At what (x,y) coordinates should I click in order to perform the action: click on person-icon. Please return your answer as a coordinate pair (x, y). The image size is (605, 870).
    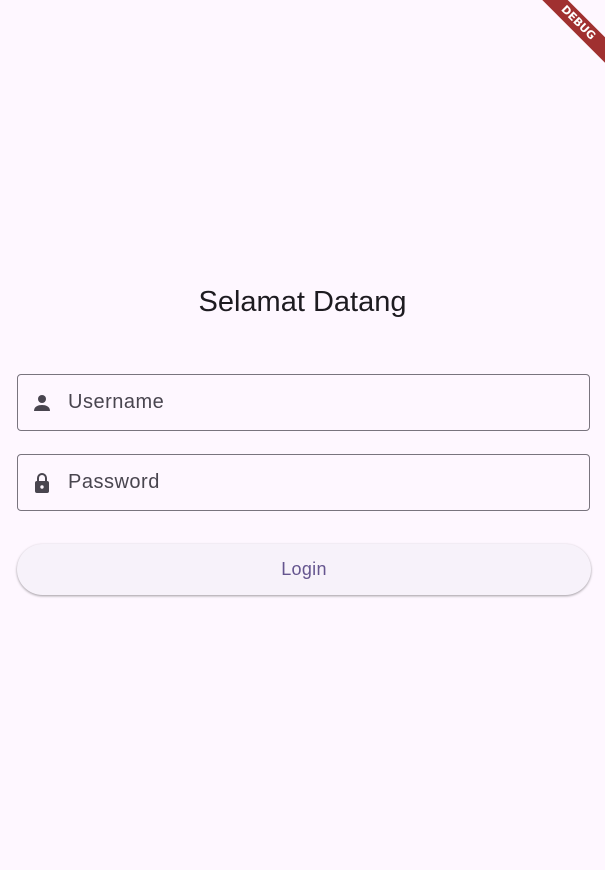
    Looking at the image, I should click on (42, 402).